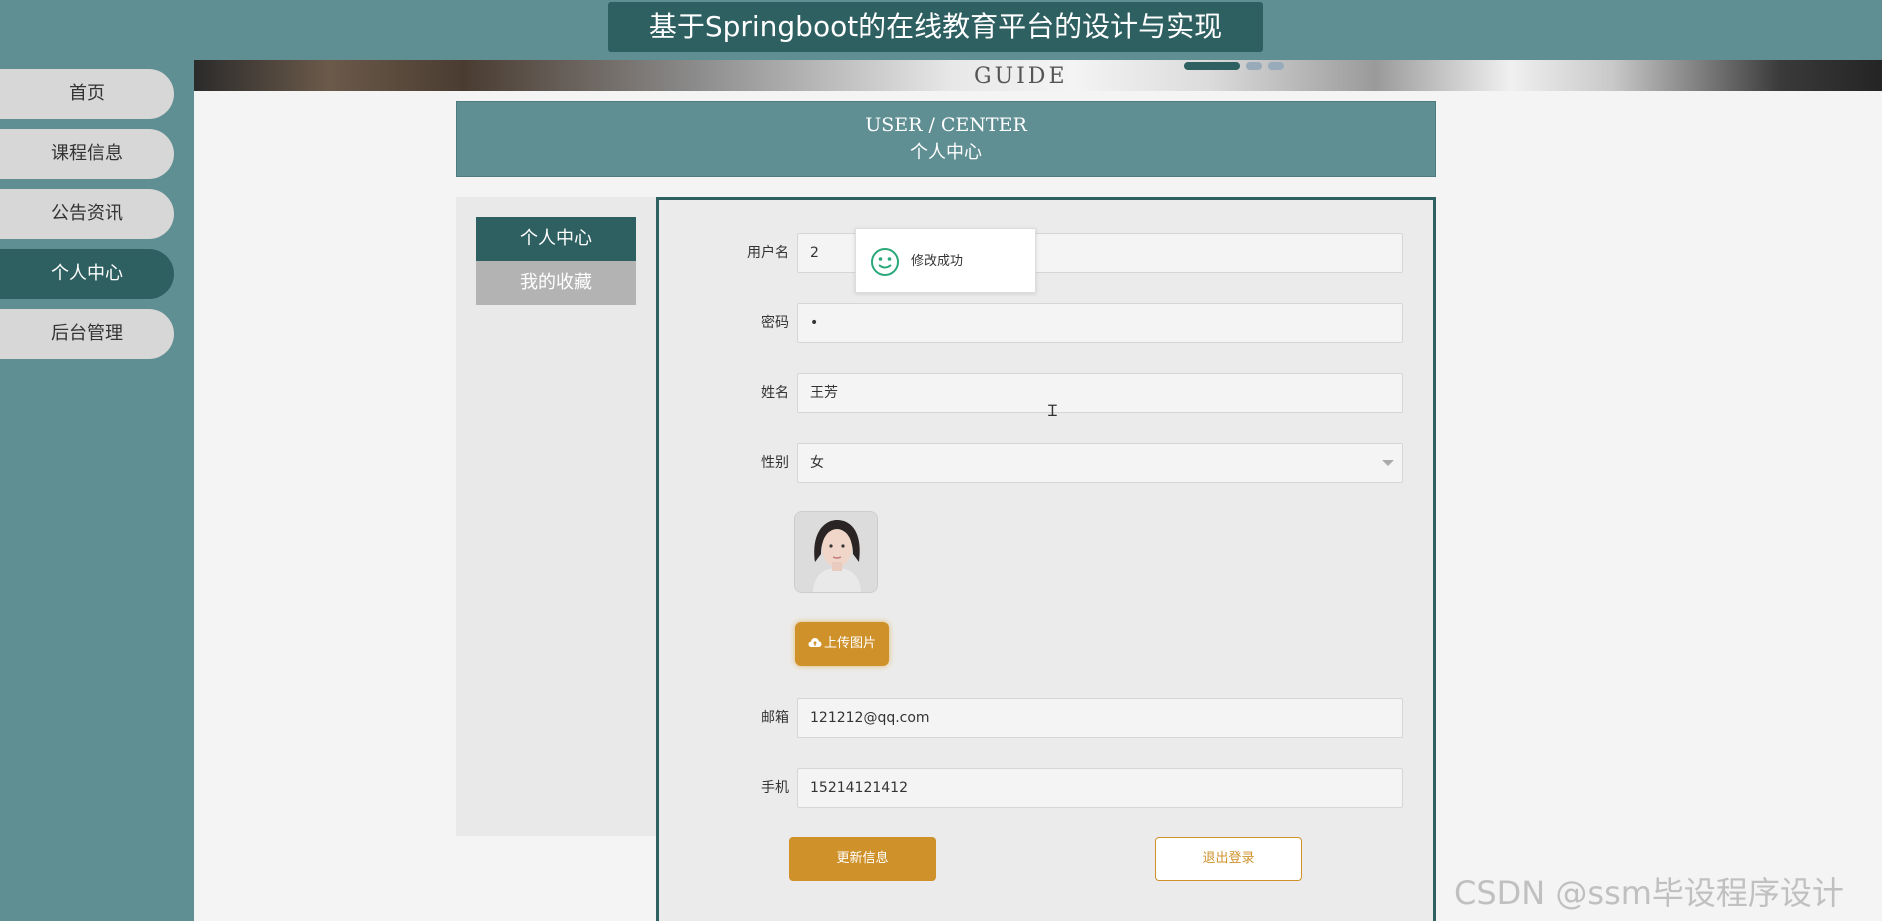 The height and width of the screenshot is (921, 1882). I want to click on top-bar: 基于Springboot的在线教育平台的设计与实现, so click(941, 30).